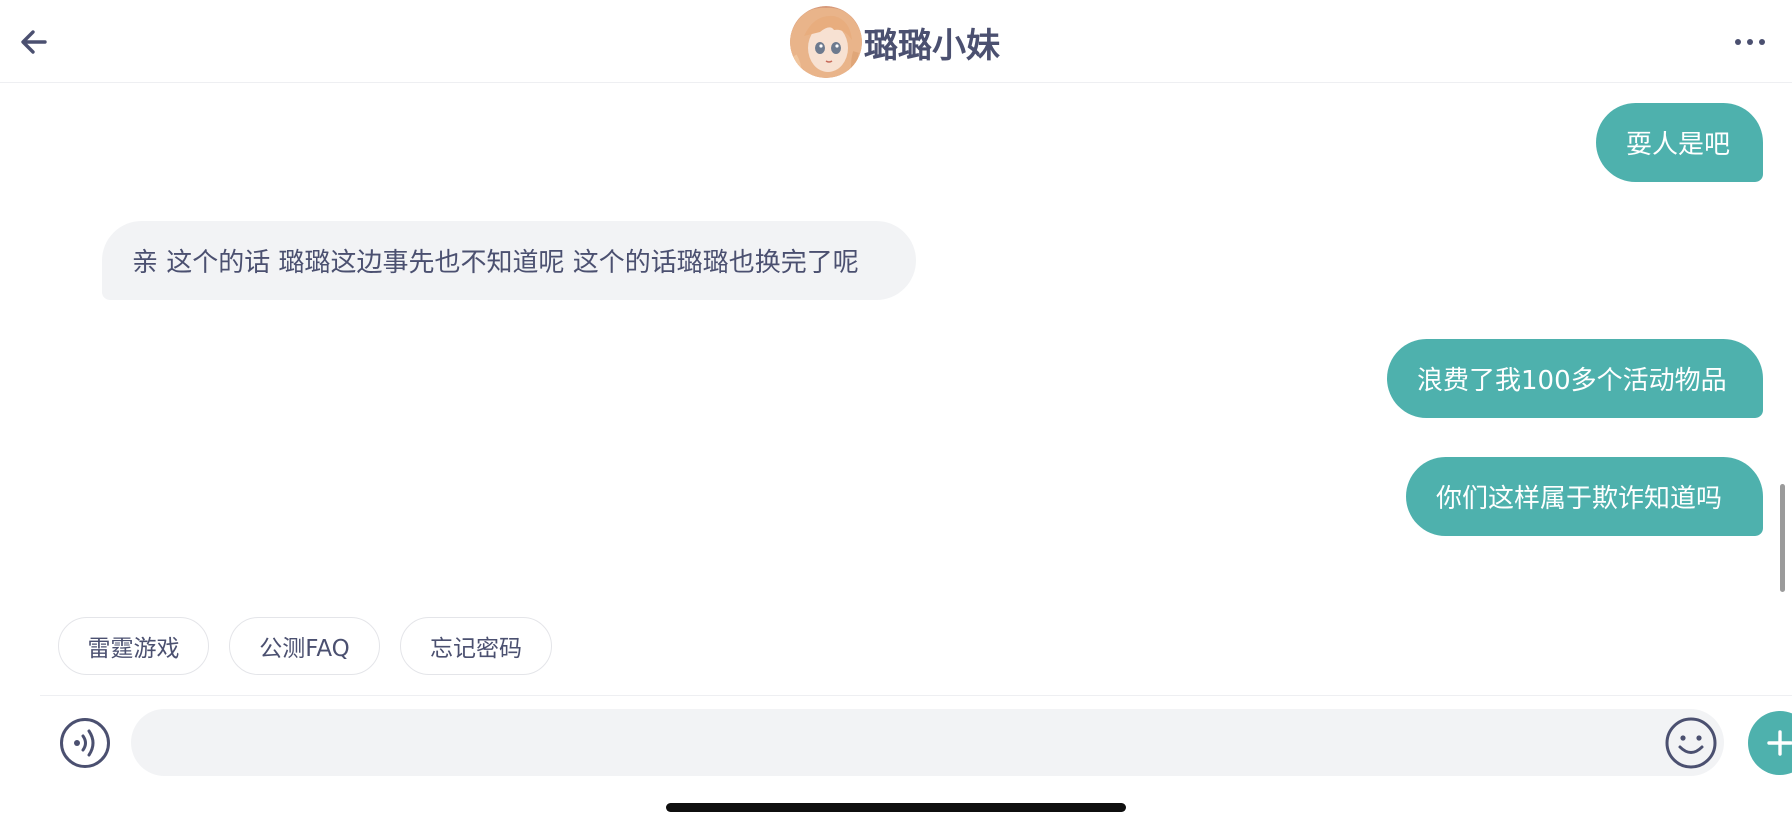 The width and height of the screenshot is (1792, 828). I want to click on message-text: 浪费了我100多个活动物品, so click(1572, 381).